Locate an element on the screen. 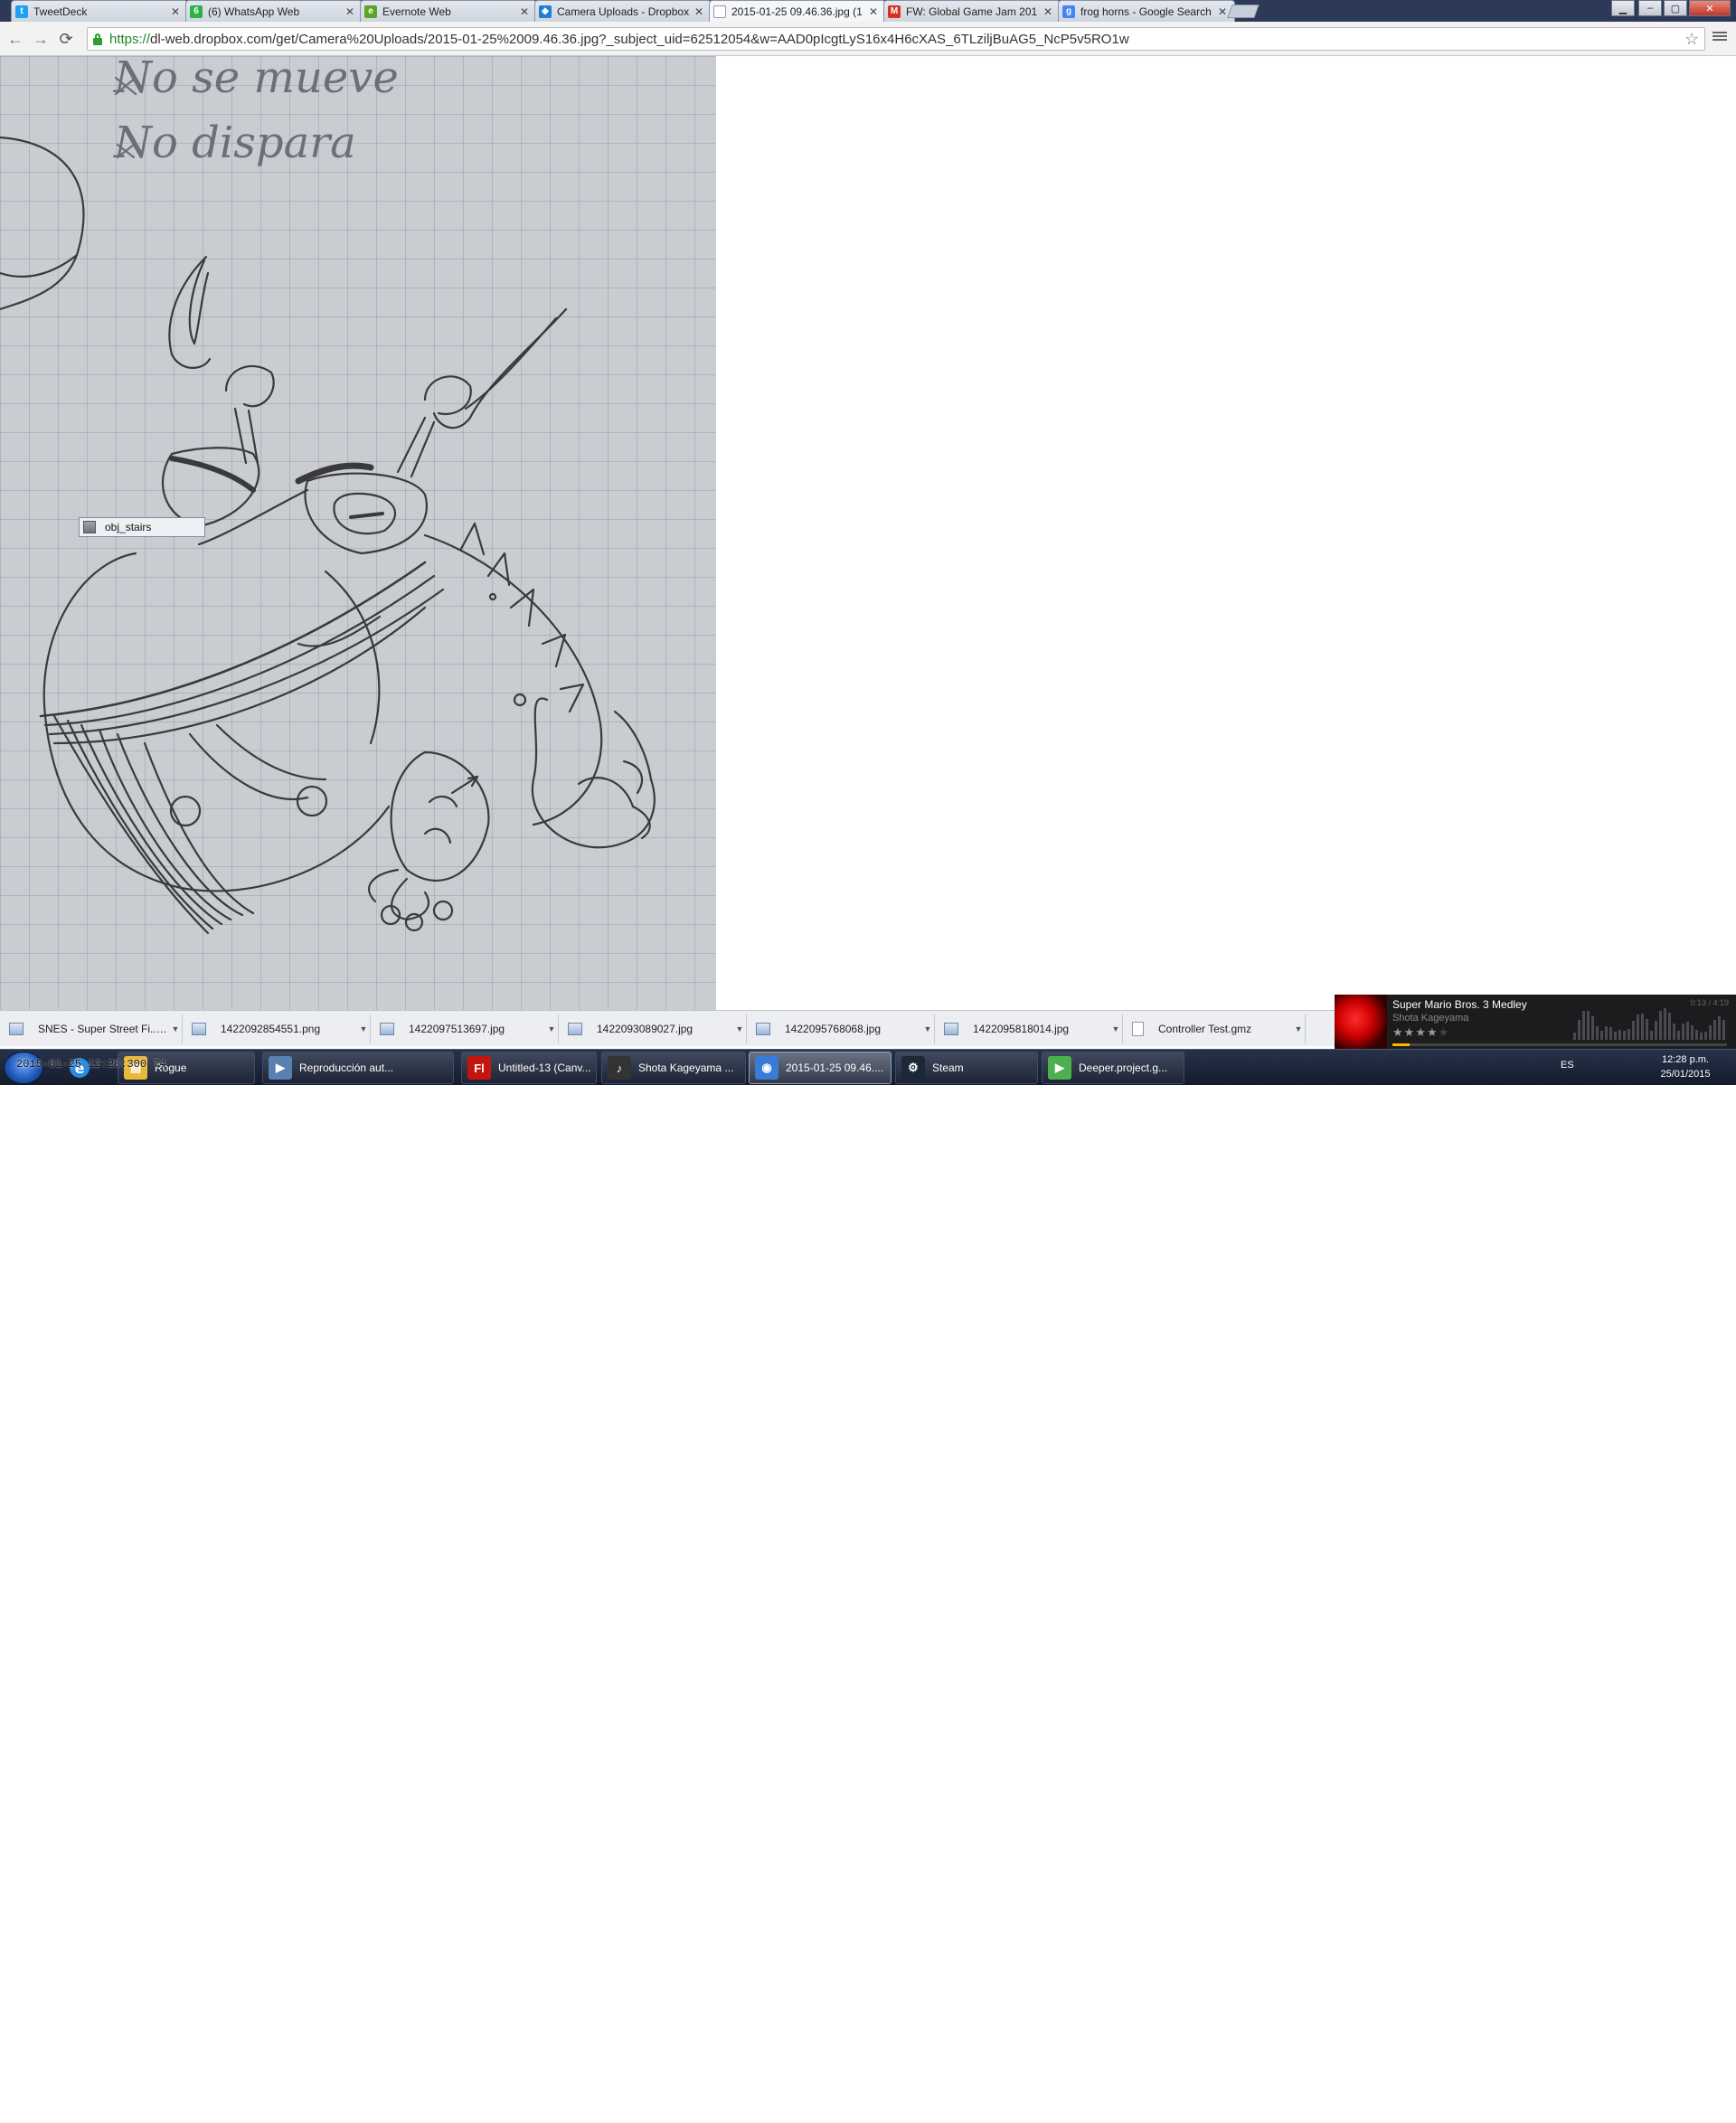  download-item: SNES - Super Street Fi....gif ▼ is located at coordinates (92, 1028).